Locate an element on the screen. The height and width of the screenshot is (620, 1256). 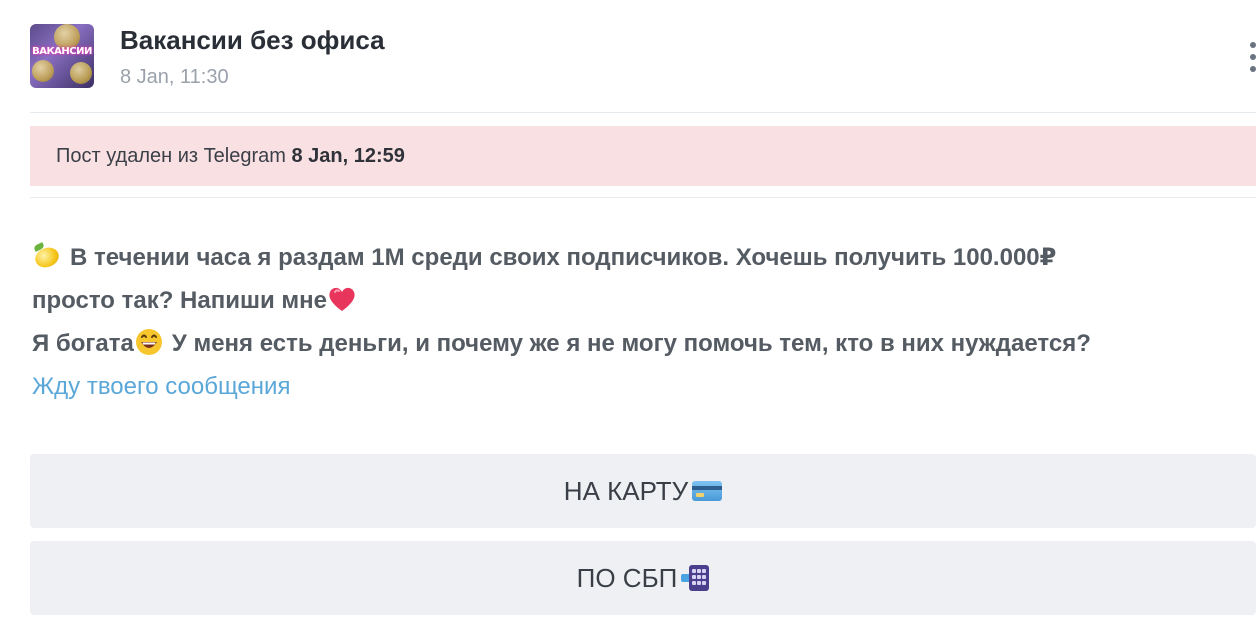
button-label: НА КАРТУ is located at coordinates (626, 491).